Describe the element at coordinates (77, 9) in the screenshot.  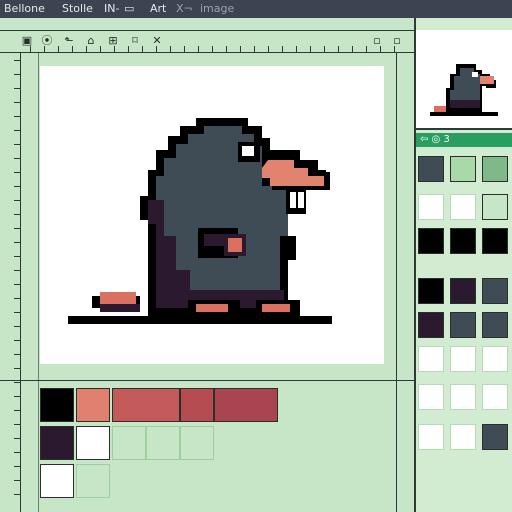
I see `menu-item-style: Stolle` at that location.